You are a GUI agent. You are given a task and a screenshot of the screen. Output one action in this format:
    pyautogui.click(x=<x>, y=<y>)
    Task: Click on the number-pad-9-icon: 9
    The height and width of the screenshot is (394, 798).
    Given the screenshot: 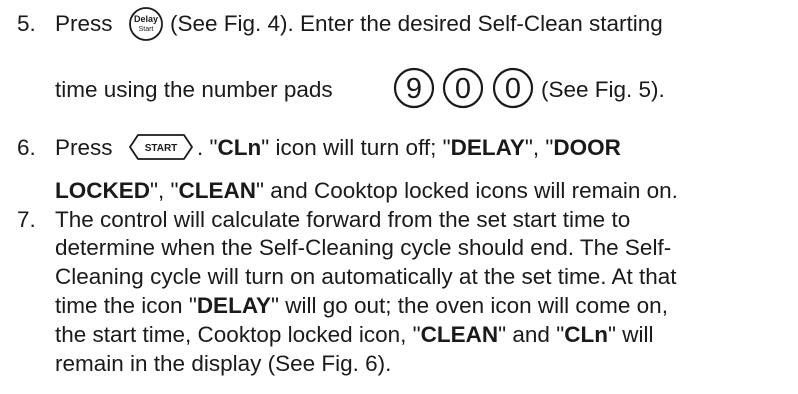 What is the action you would take?
    pyautogui.click(x=414, y=88)
    